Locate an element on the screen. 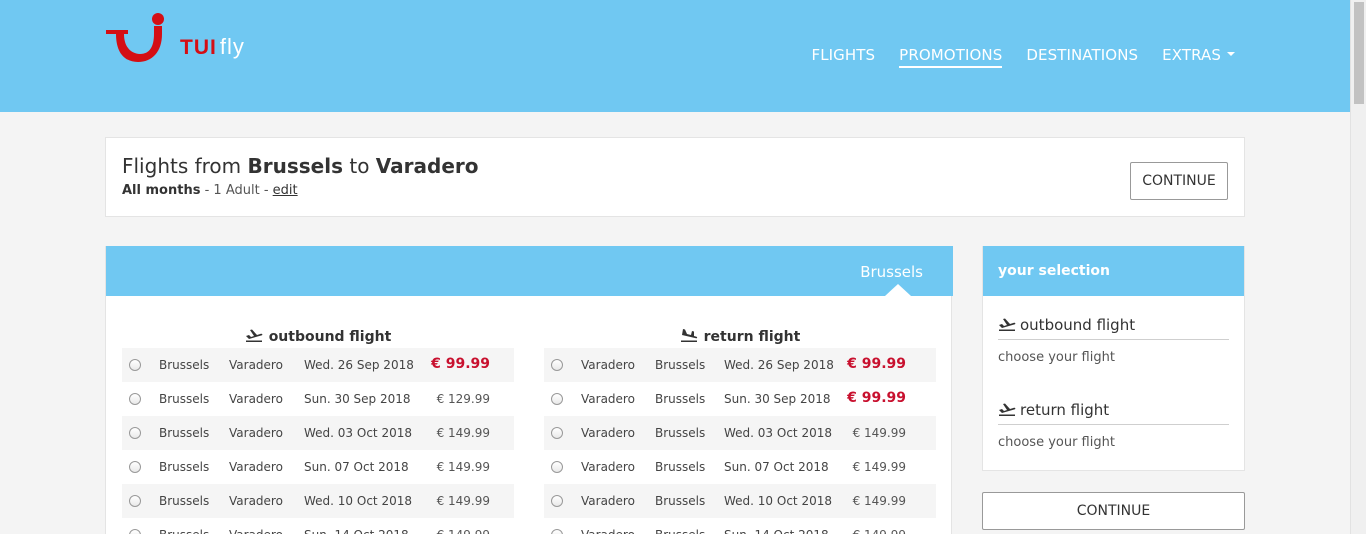 This screenshot has height=534, width=1366. criteria-months: All months is located at coordinates (161, 190).